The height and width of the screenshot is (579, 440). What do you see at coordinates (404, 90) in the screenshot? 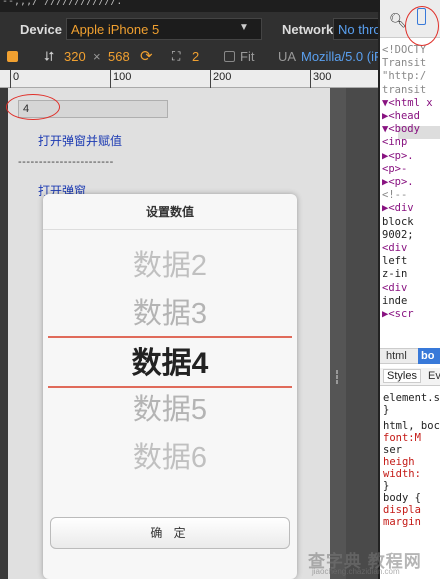
I see `elements-tree-line: transit` at bounding box center [404, 90].